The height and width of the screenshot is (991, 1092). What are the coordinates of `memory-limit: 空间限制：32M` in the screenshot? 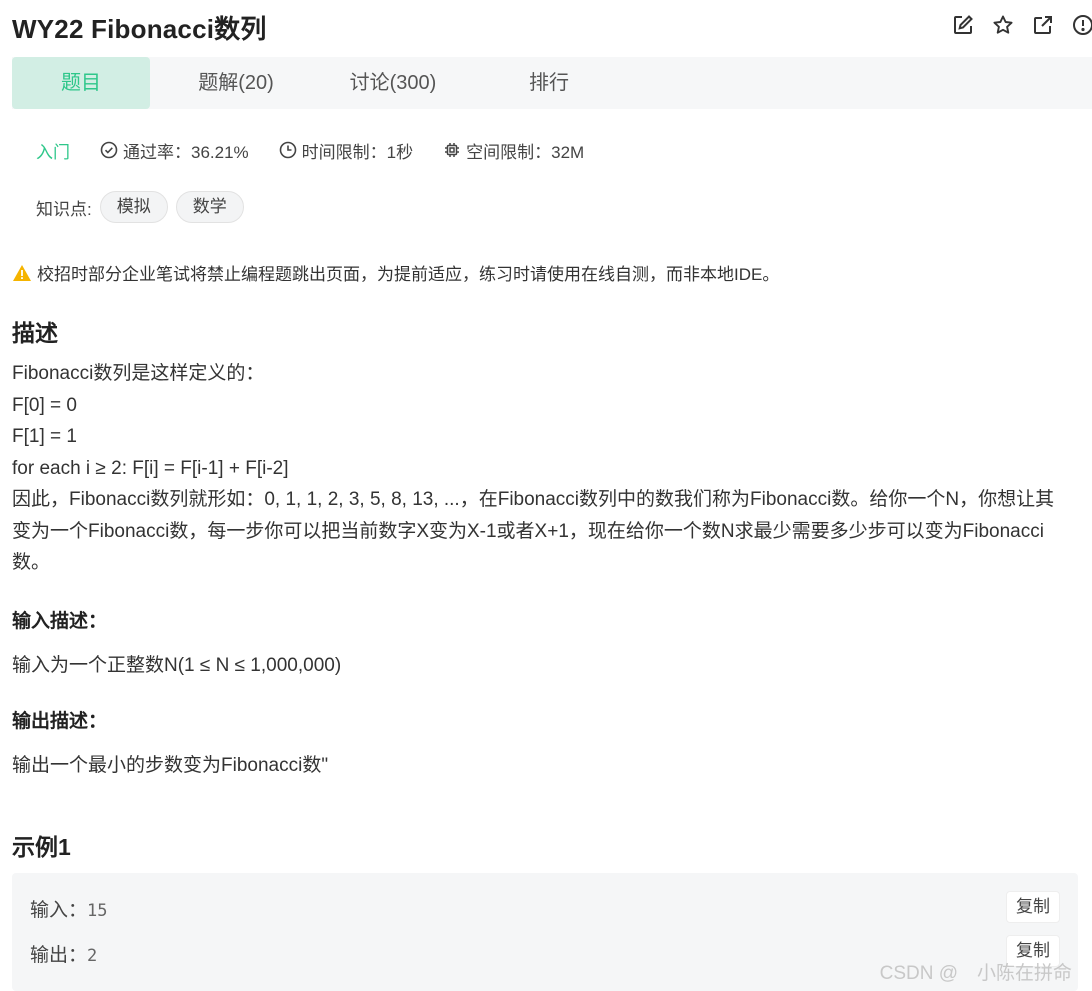 It's located at (513, 150).